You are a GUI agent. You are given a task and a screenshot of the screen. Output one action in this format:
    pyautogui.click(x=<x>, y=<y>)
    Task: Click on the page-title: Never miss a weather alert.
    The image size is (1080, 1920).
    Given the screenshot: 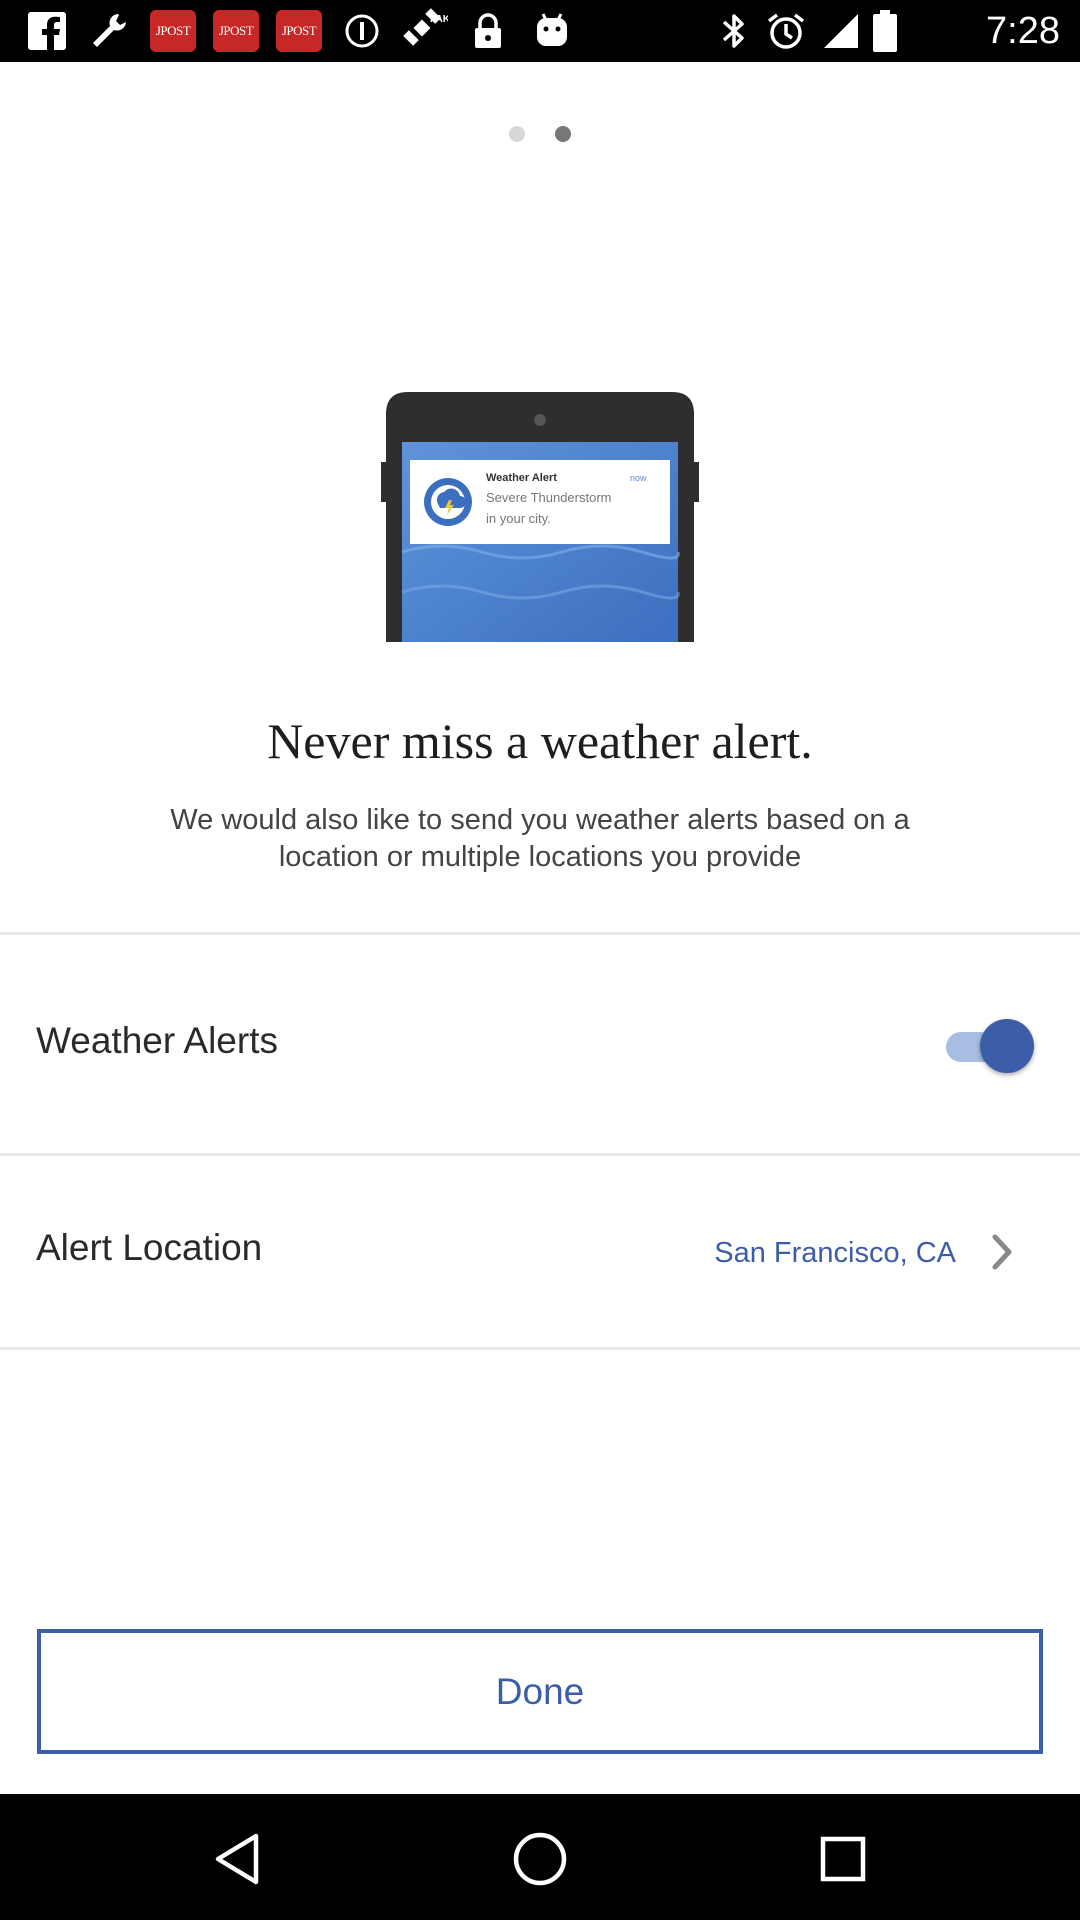 What is the action you would take?
    pyautogui.click(x=540, y=741)
    